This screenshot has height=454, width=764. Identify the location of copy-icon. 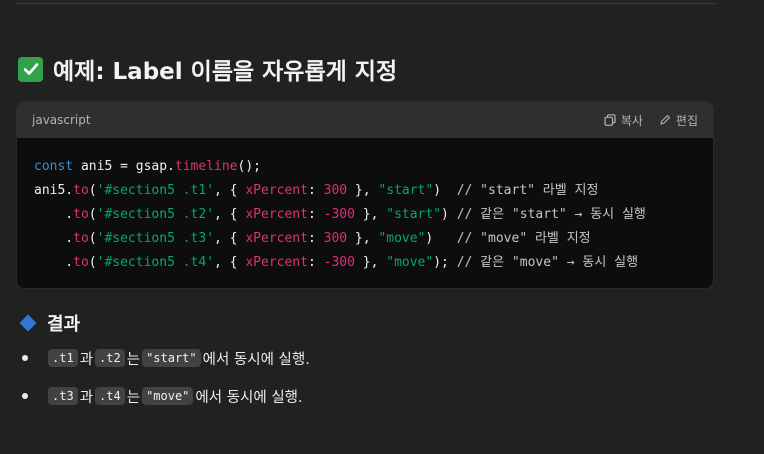
(610, 120).